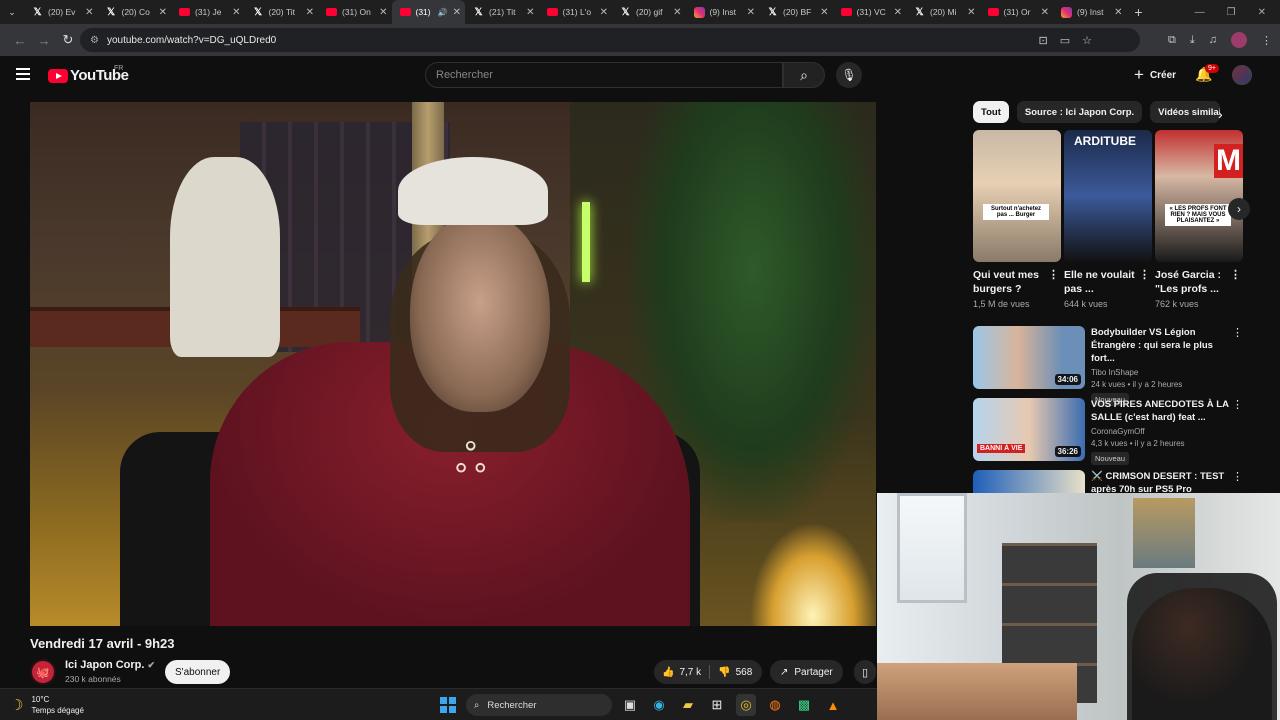  What do you see at coordinates (94, 40) in the screenshot?
I see `site-info-icon: ⚙` at bounding box center [94, 40].